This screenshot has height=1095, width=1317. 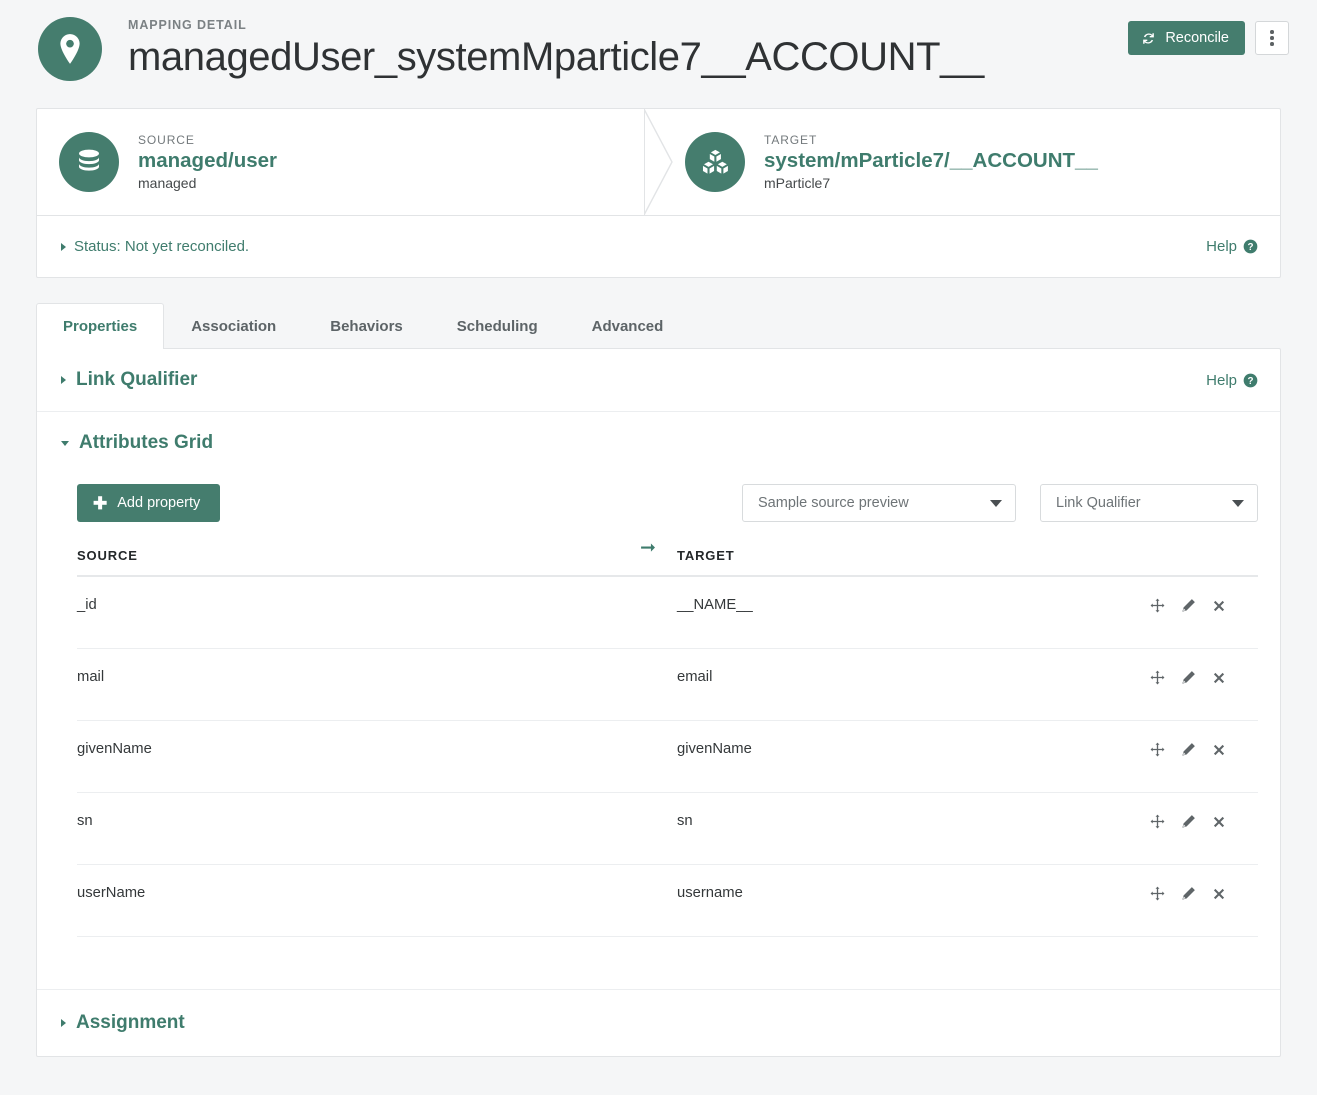 What do you see at coordinates (791, 139) in the screenshot?
I see `target-label: TARGET` at bounding box center [791, 139].